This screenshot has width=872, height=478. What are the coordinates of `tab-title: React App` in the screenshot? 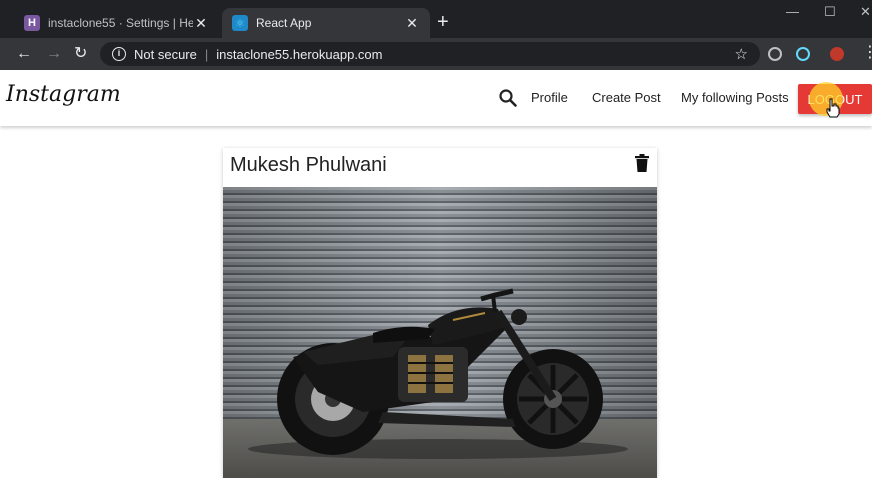 It's located at (284, 23).